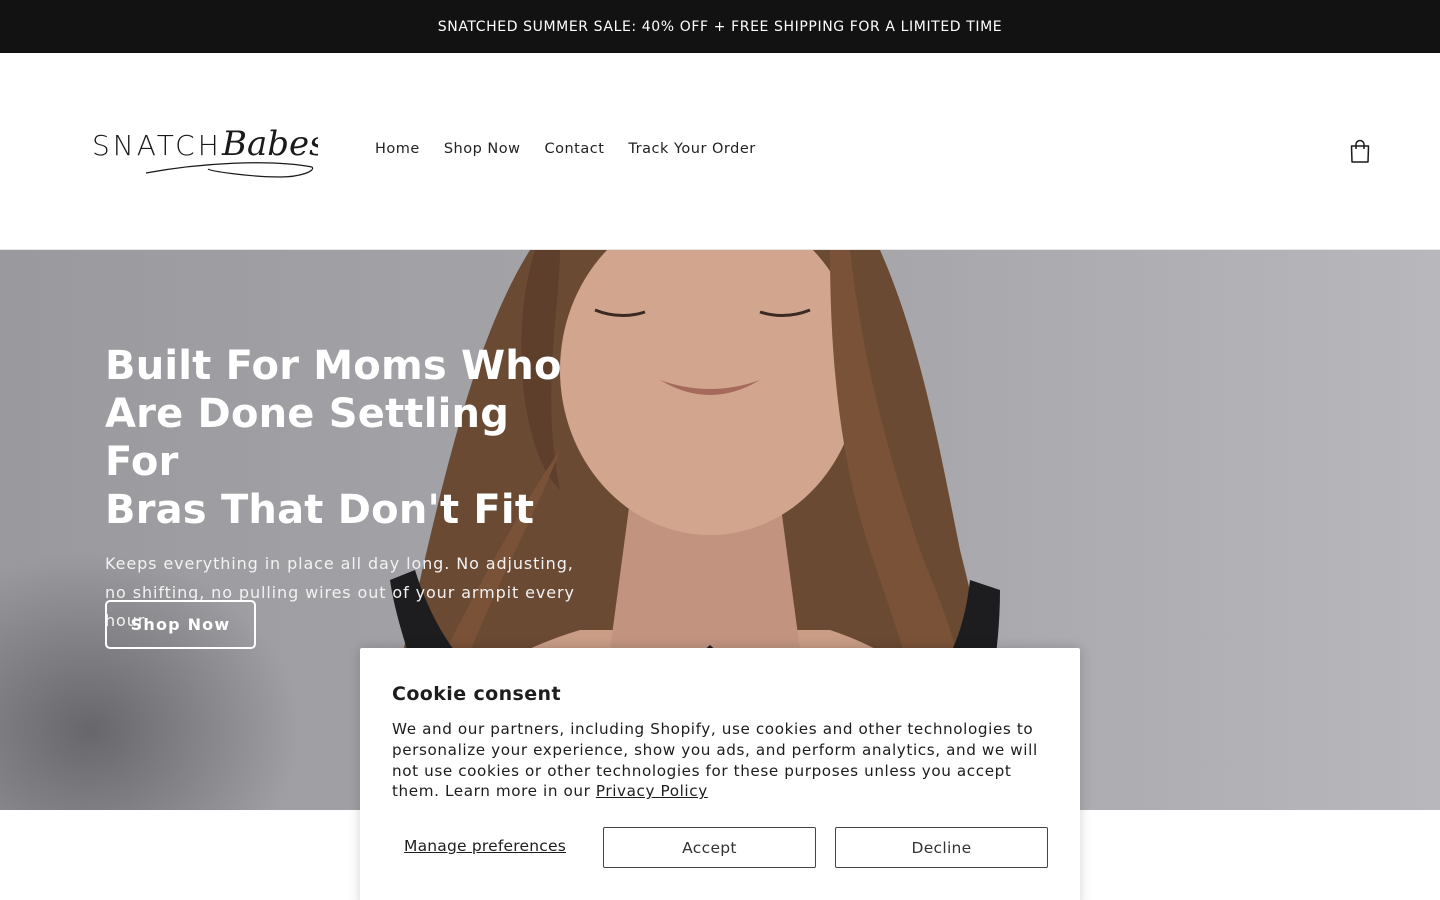  What do you see at coordinates (180, 624) in the screenshot?
I see `hero-shop-now-button: Shop Now` at bounding box center [180, 624].